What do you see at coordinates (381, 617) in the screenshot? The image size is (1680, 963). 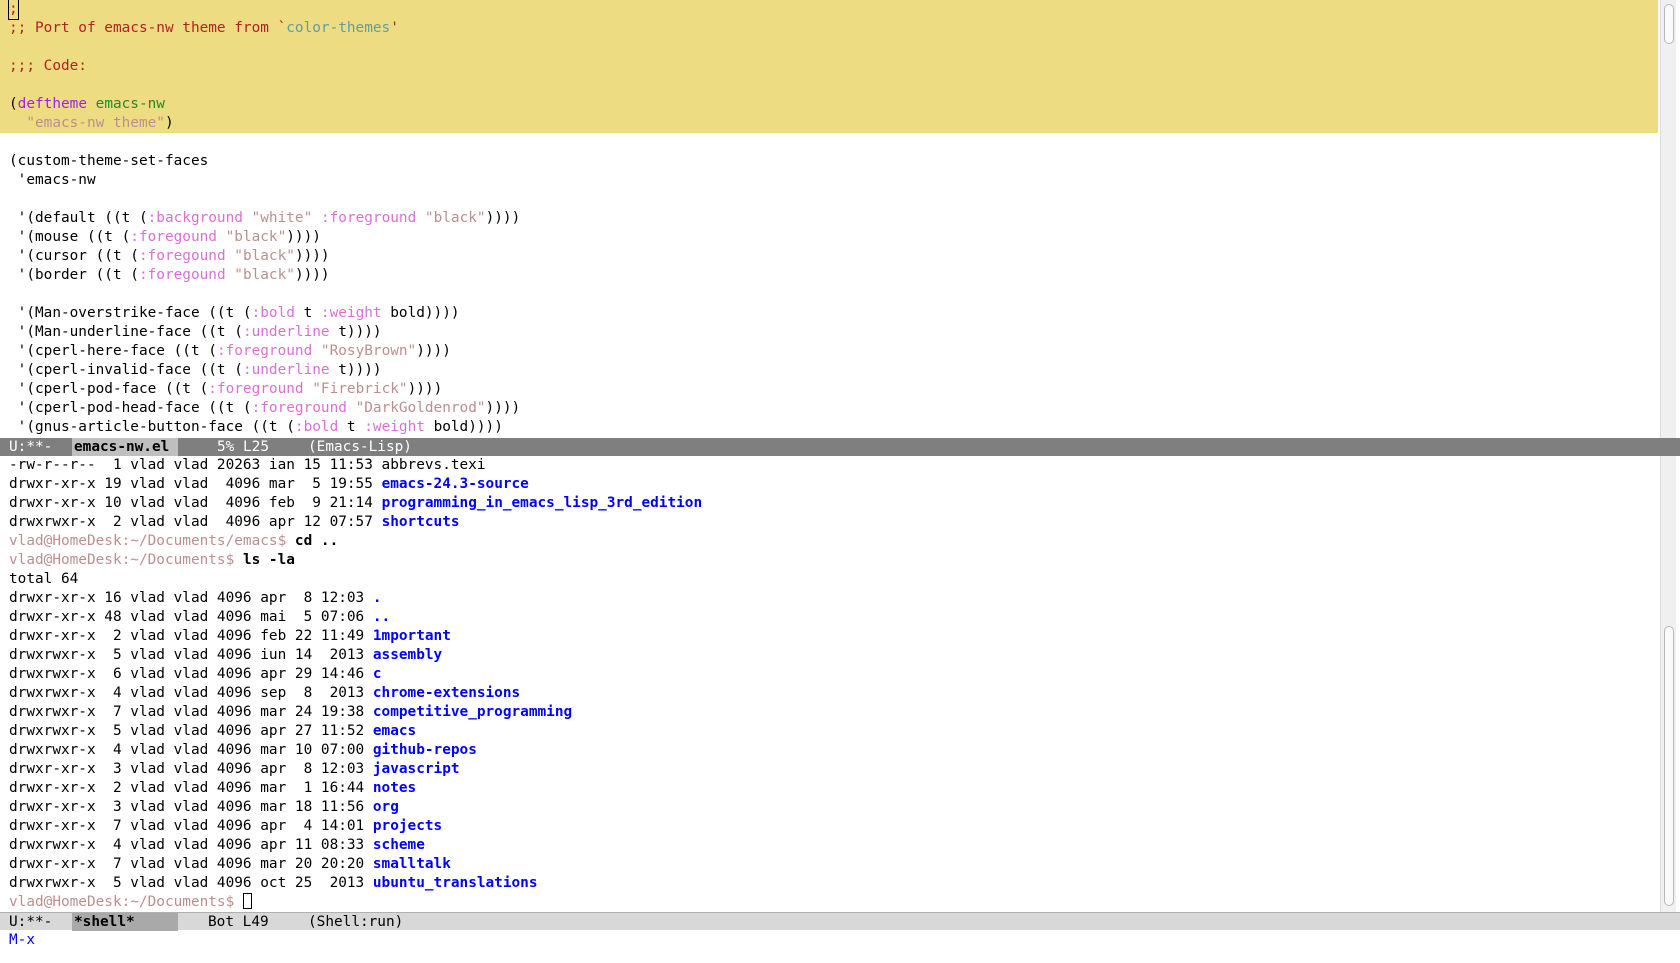 I see `shell-token-dir: ..` at bounding box center [381, 617].